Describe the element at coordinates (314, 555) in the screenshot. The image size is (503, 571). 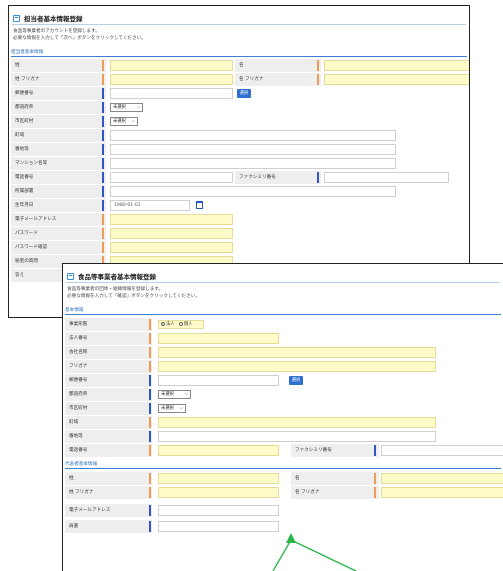
I see `arrow-line` at that location.